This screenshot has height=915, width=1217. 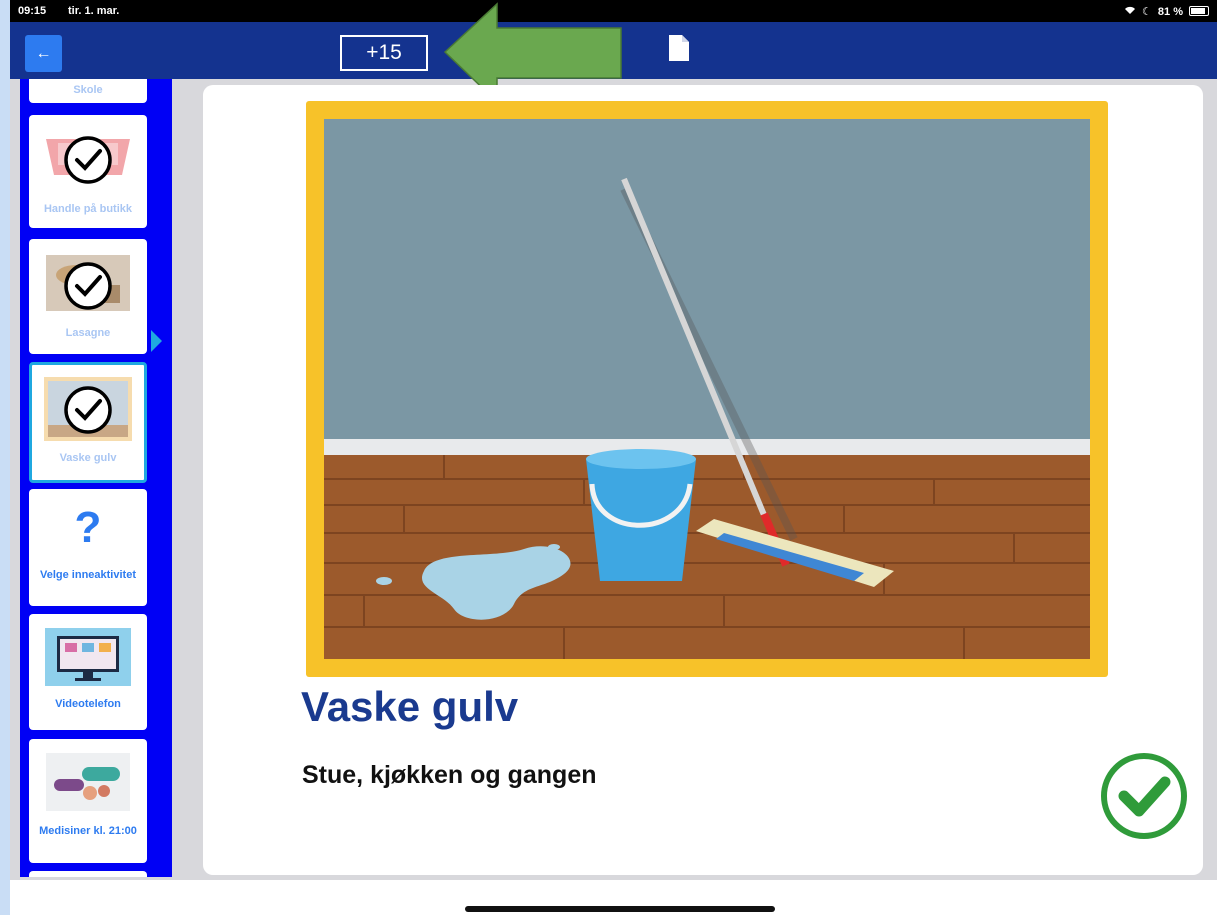 I want to click on video-monitor-thumbnail, so click(x=88, y=657).